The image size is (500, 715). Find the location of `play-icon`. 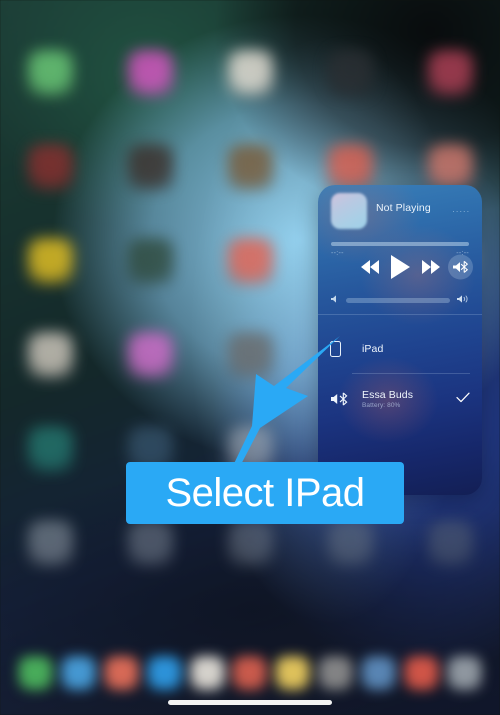

play-icon is located at coordinates (400, 267).